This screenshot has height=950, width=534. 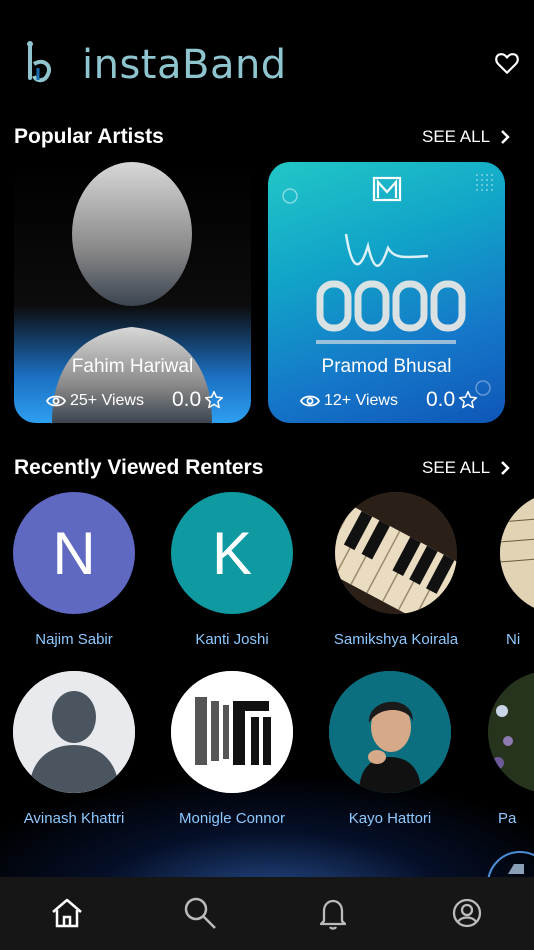 What do you see at coordinates (487, 570) in the screenshot?
I see `renter-item: Ni` at bounding box center [487, 570].